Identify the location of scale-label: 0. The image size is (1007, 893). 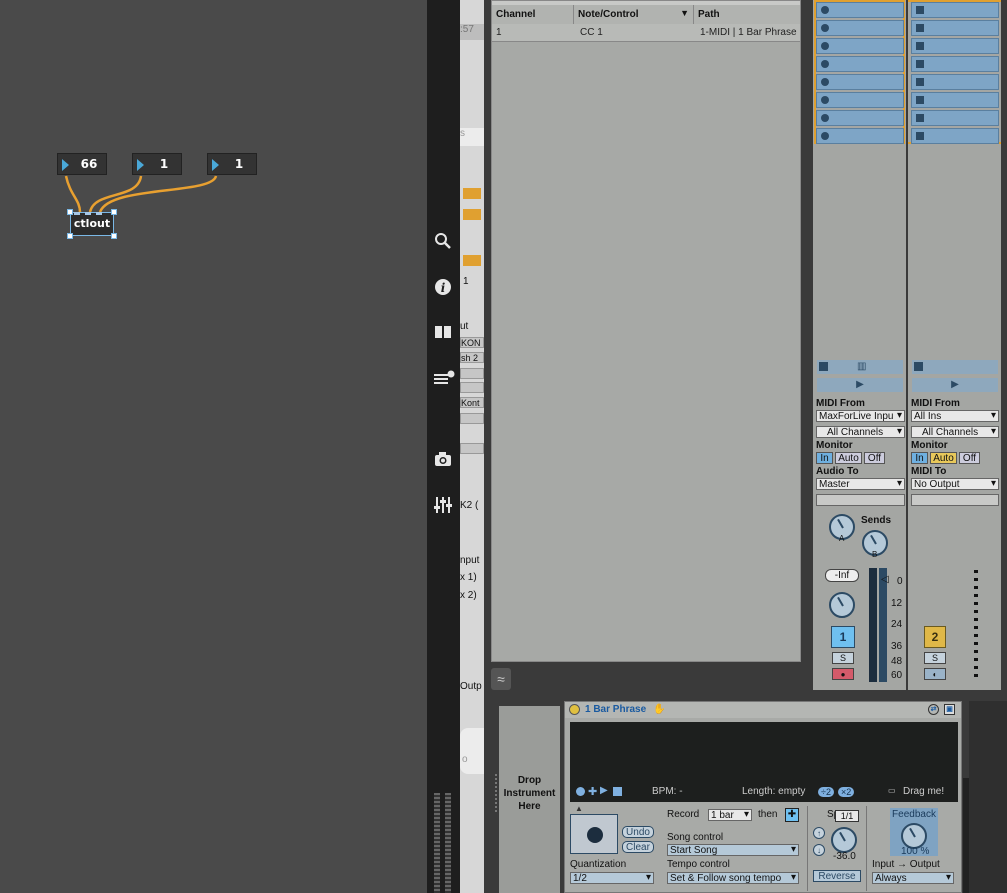
(900, 581).